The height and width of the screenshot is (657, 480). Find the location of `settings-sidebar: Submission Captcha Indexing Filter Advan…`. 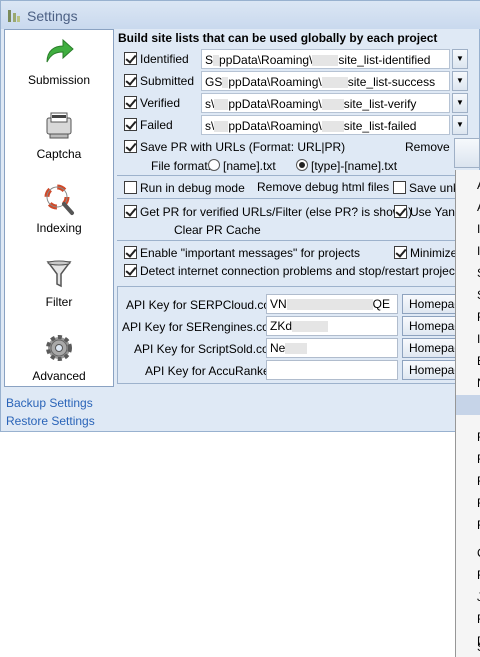

settings-sidebar: Submission Captcha Indexing Filter Advan… is located at coordinates (59, 208).